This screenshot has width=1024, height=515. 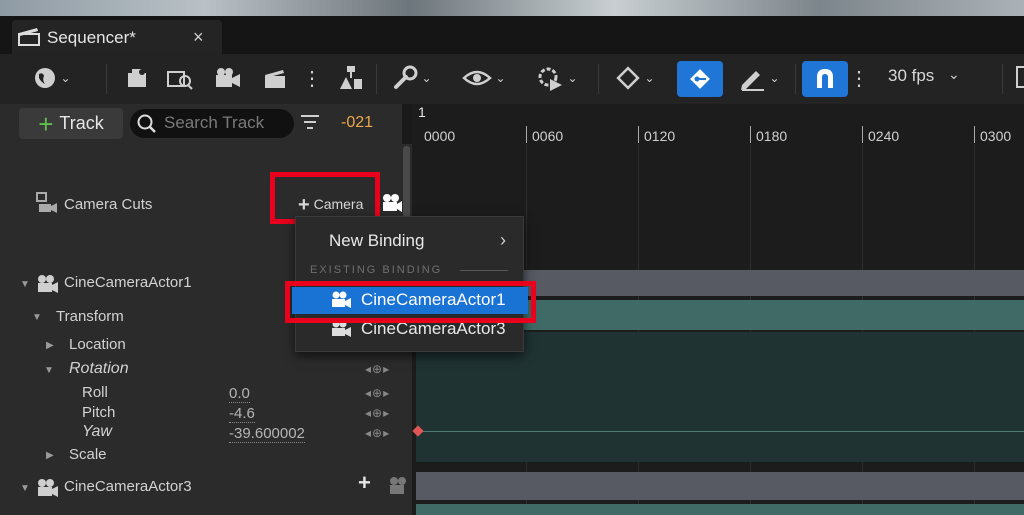 What do you see at coordinates (484, 270) in the screenshot?
I see `menu-divider` at bounding box center [484, 270].